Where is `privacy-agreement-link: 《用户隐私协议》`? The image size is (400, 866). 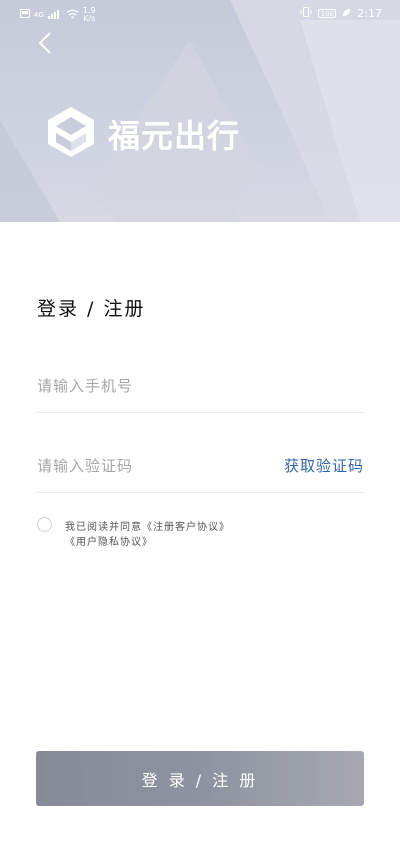 privacy-agreement-link: 《用户隐私协议》 is located at coordinates (109, 542).